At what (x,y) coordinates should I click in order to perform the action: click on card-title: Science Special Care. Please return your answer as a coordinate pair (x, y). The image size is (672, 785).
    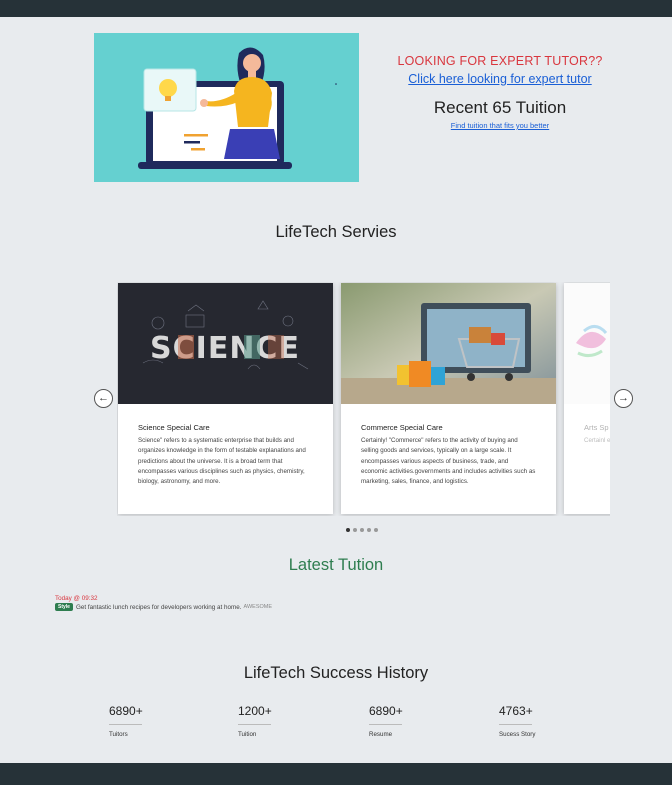
    Looking at the image, I should click on (174, 427).